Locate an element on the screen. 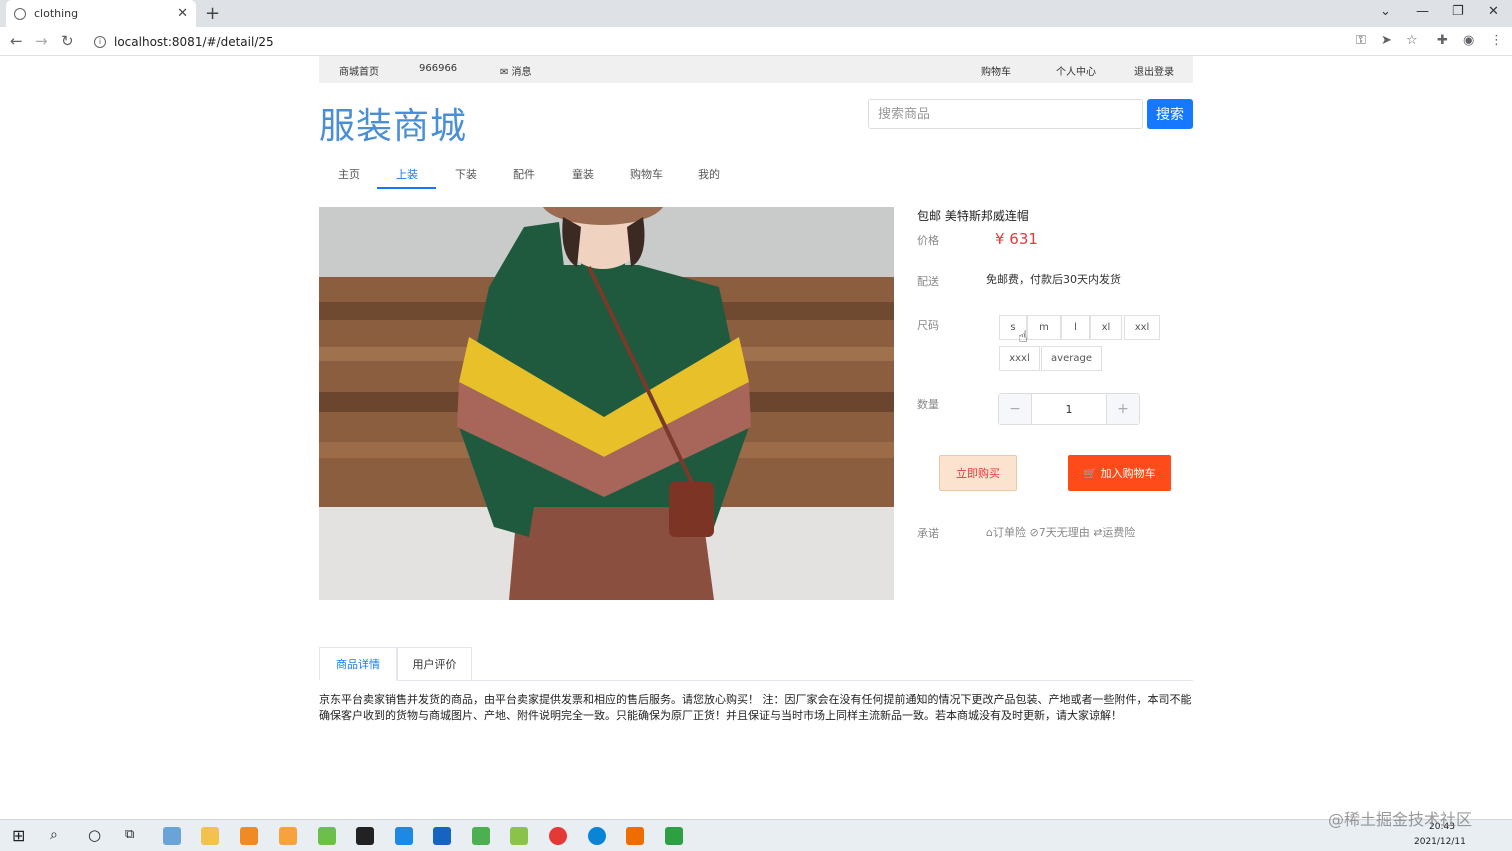  forward-icon: → is located at coordinates (41, 41).